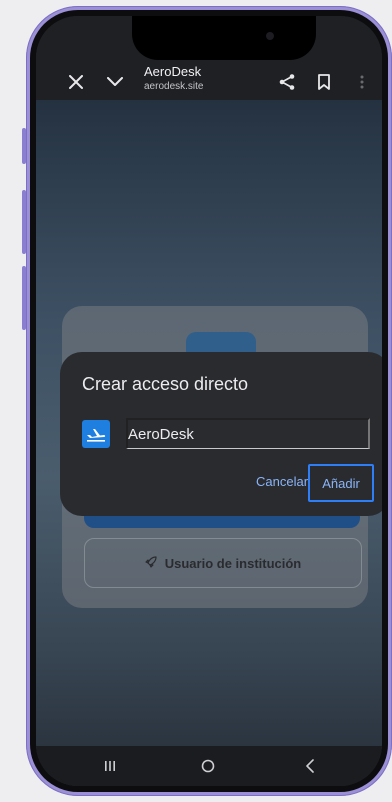 The height and width of the screenshot is (802, 392). What do you see at coordinates (282, 481) in the screenshot?
I see `cancel-button: Cancelar` at bounding box center [282, 481].